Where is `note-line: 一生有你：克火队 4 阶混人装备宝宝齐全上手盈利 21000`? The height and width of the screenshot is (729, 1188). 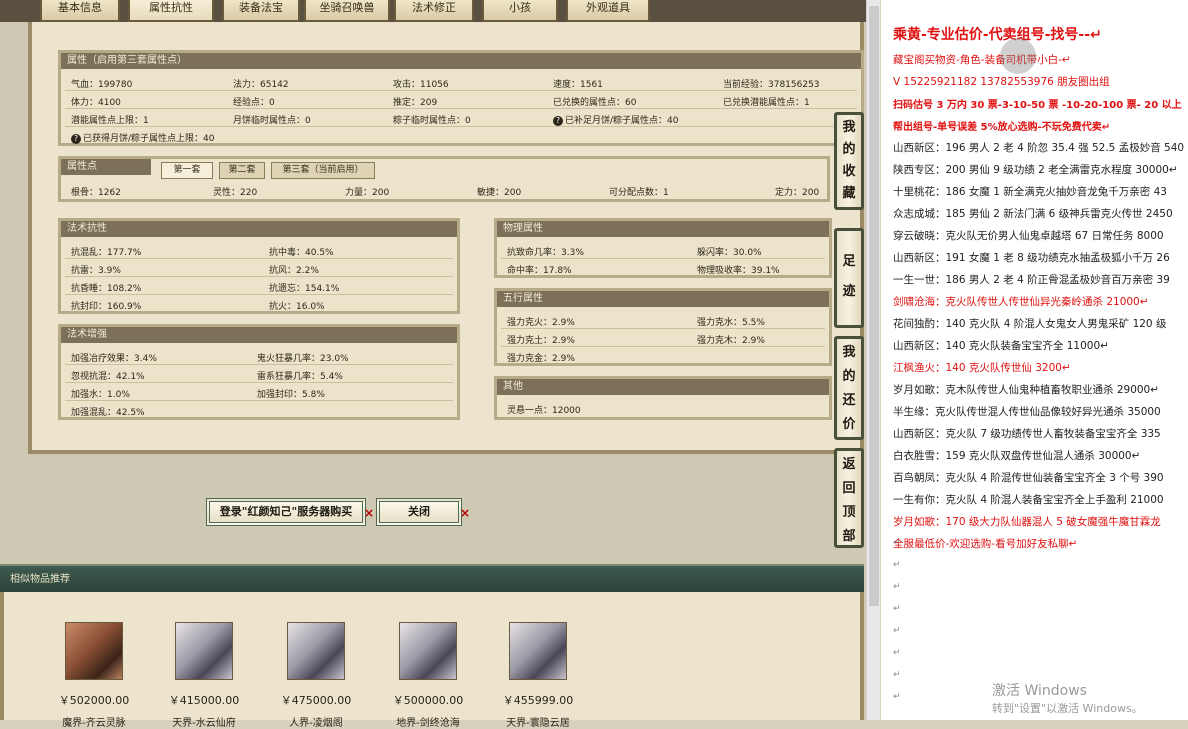 note-line: 一生有你：克火队 4 阶混人装备宝宝齐全上手盈利 21000 is located at coordinates (1028, 500).